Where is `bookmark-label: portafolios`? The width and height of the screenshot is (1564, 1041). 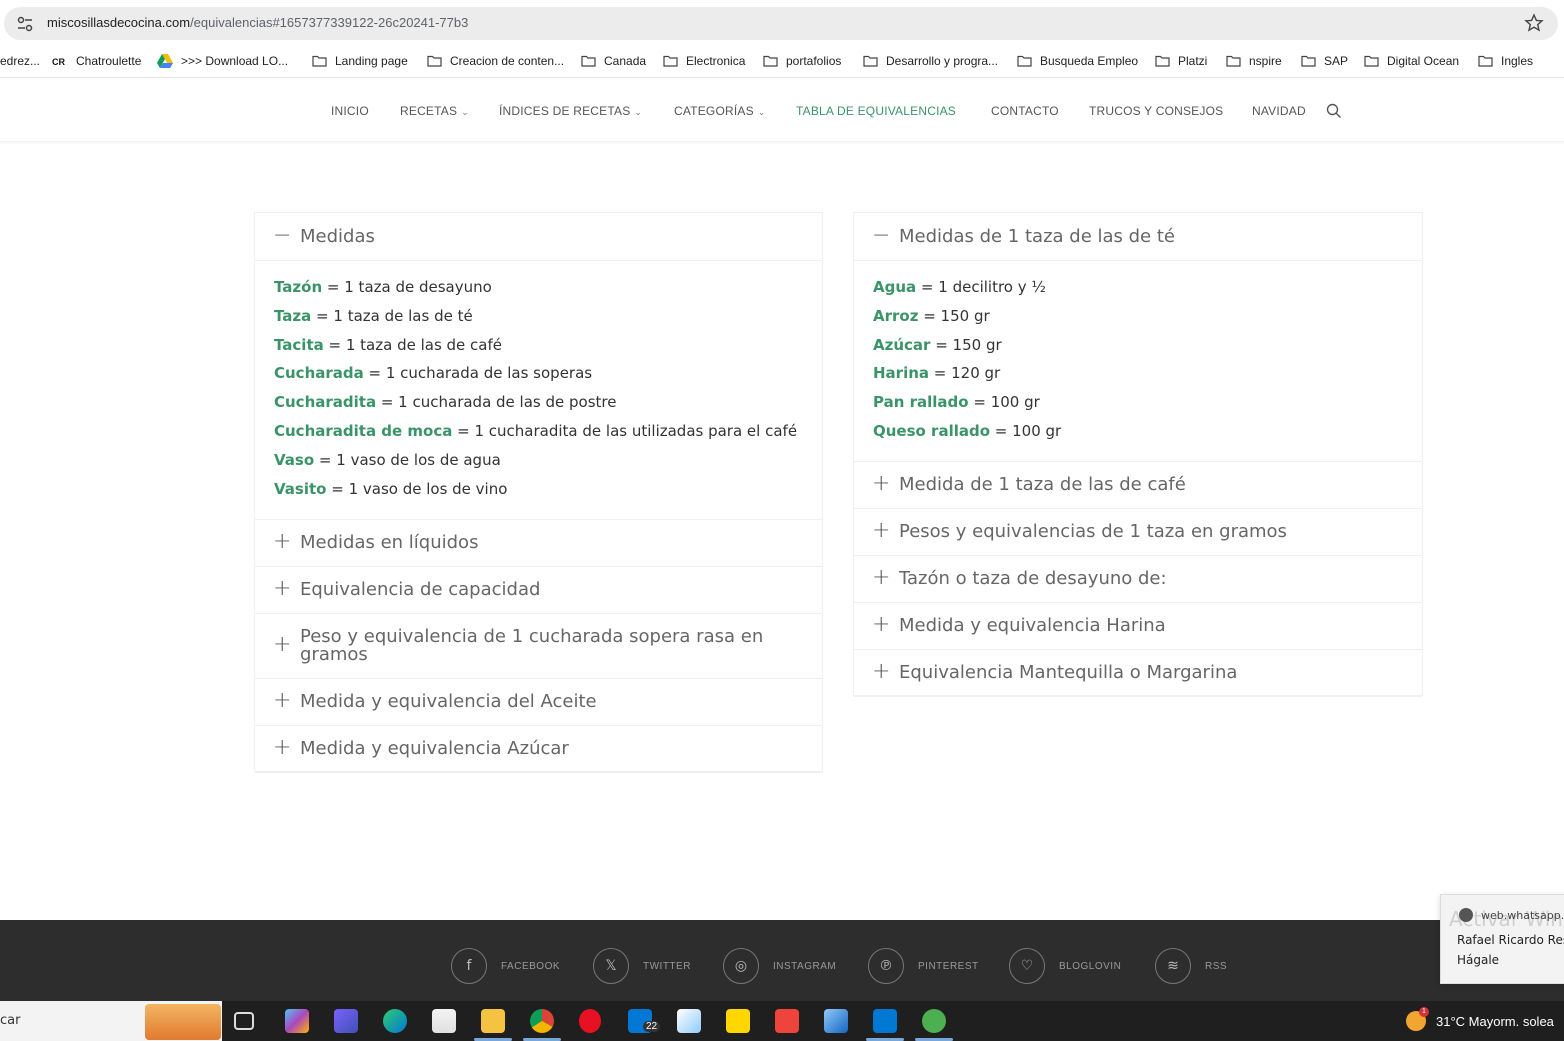
bookmark-label: portafolios is located at coordinates (814, 61).